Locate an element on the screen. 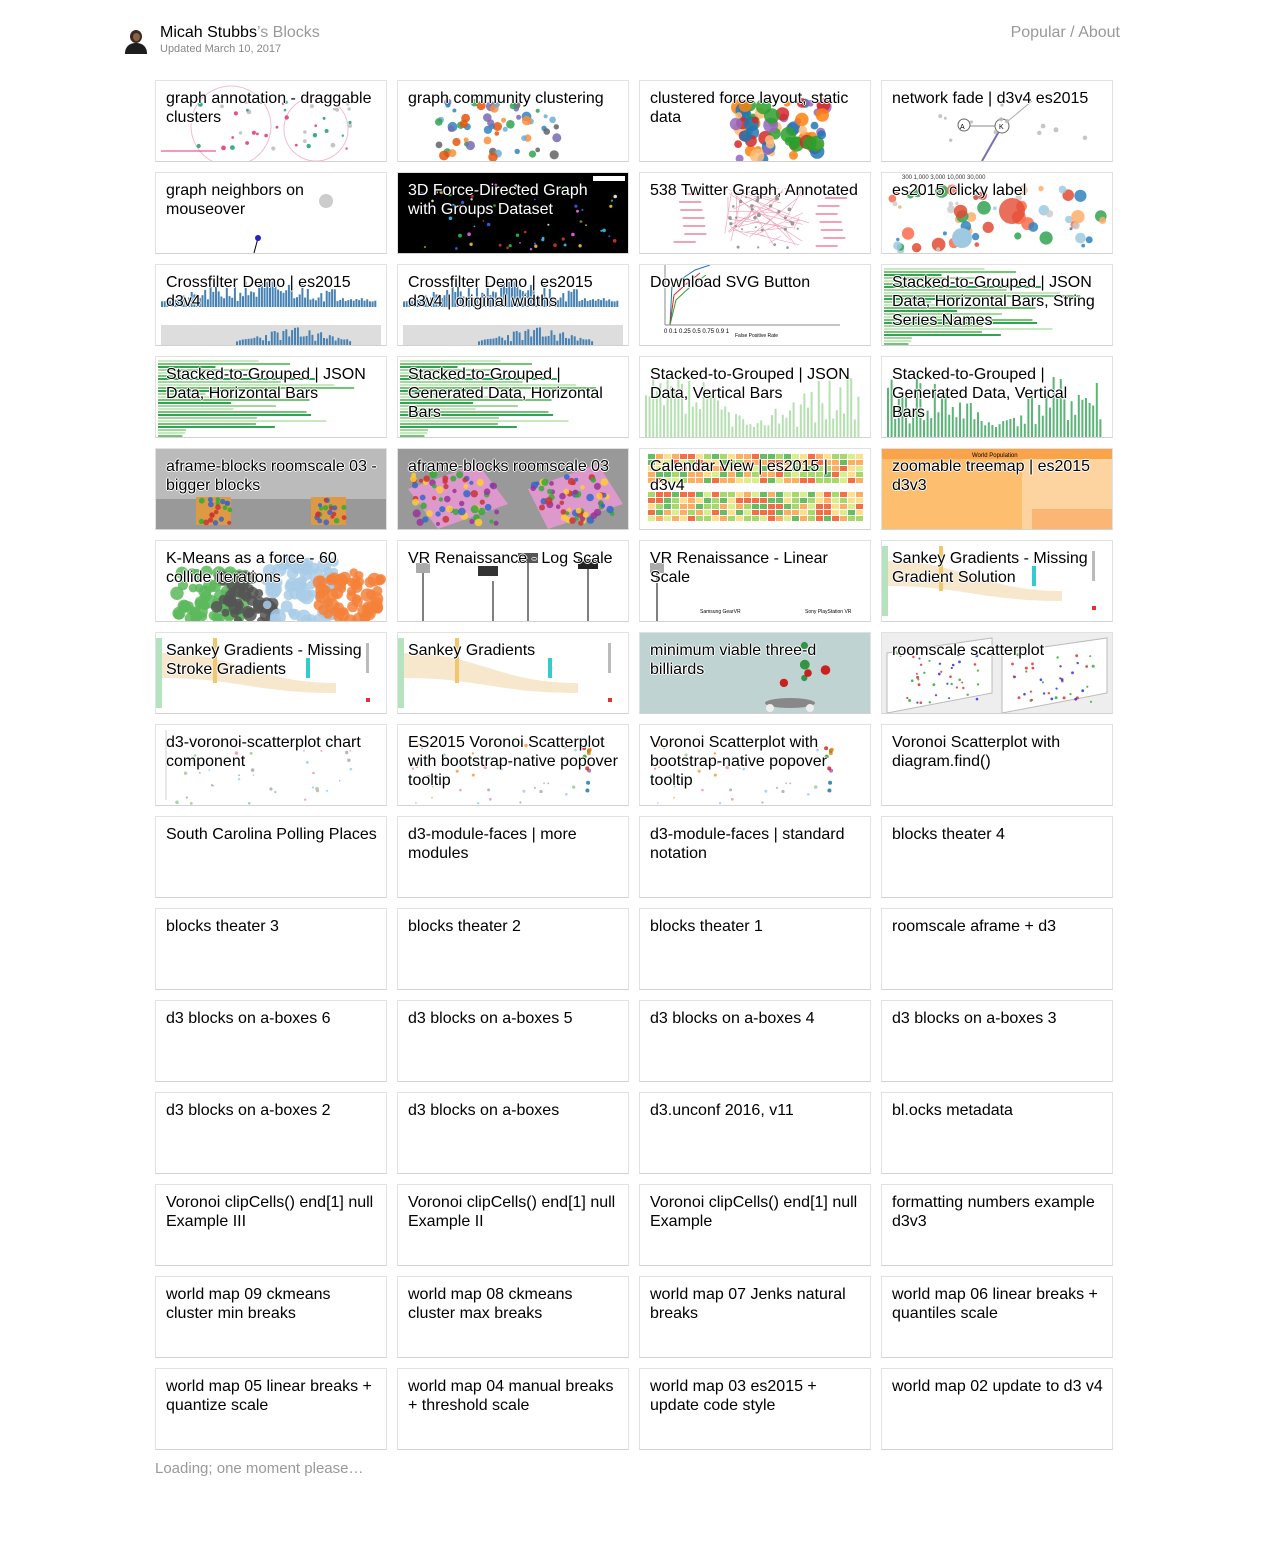 Image resolution: width=1280 pixels, height=1543 pixels. block-card: aframe-blocks roomscale 03 is located at coordinates (513, 489).